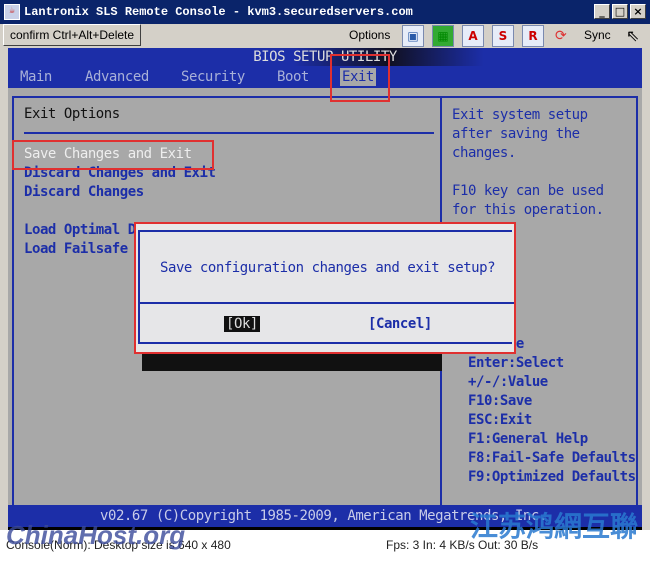 The height and width of the screenshot is (564, 650). I want to click on key-optimized: F9:Optimized Defaults, so click(552, 477).